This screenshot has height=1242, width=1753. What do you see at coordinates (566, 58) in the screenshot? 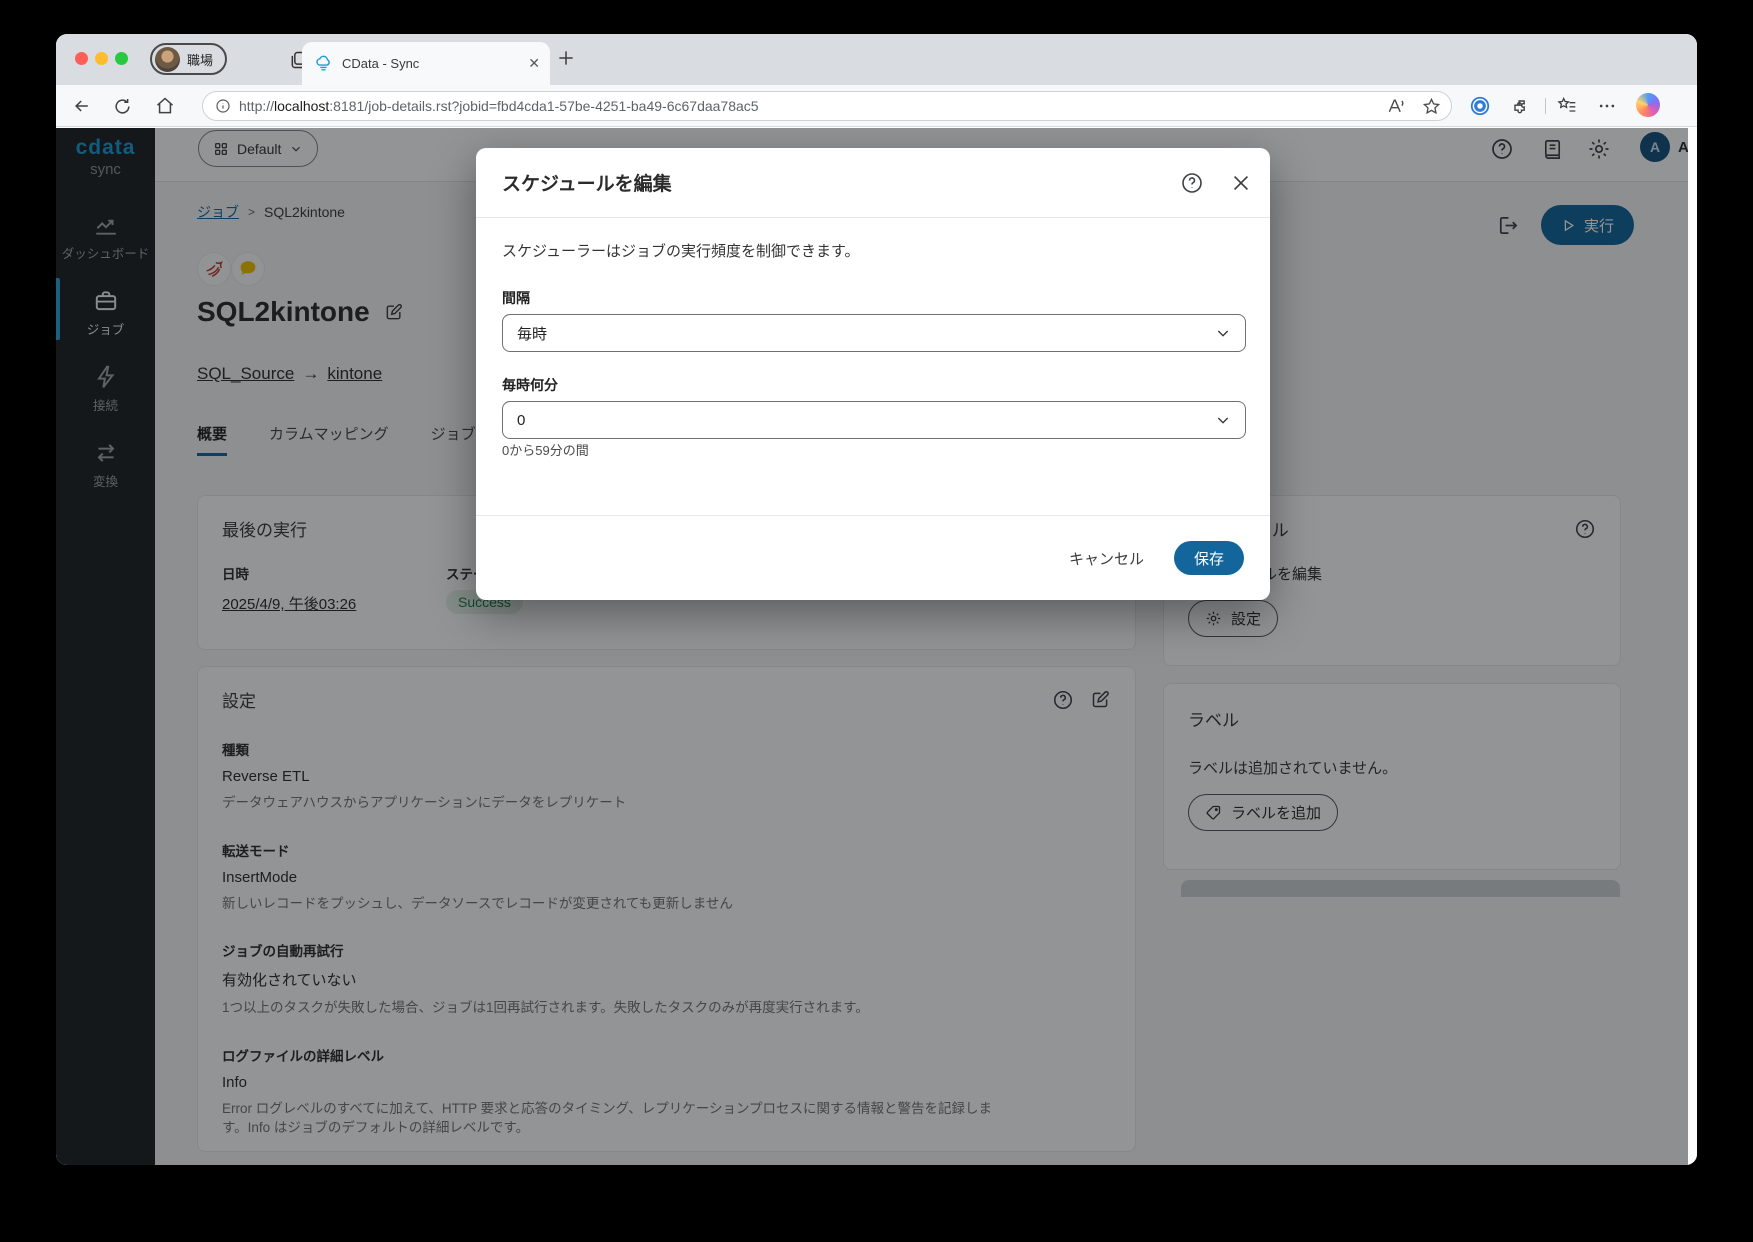
I see `new-tab-button` at bounding box center [566, 58].